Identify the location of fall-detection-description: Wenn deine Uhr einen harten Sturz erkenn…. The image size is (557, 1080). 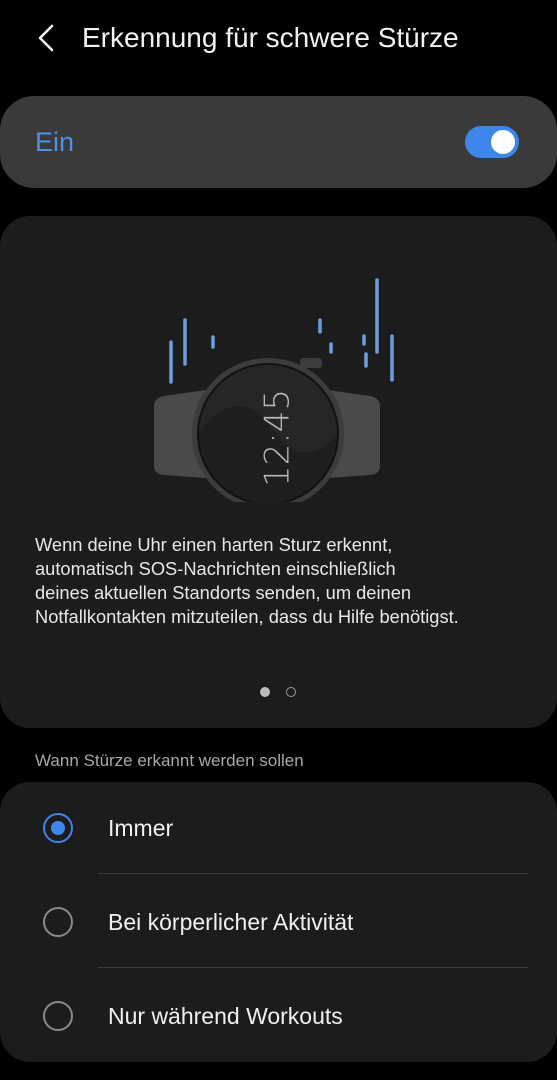
(285, 581).